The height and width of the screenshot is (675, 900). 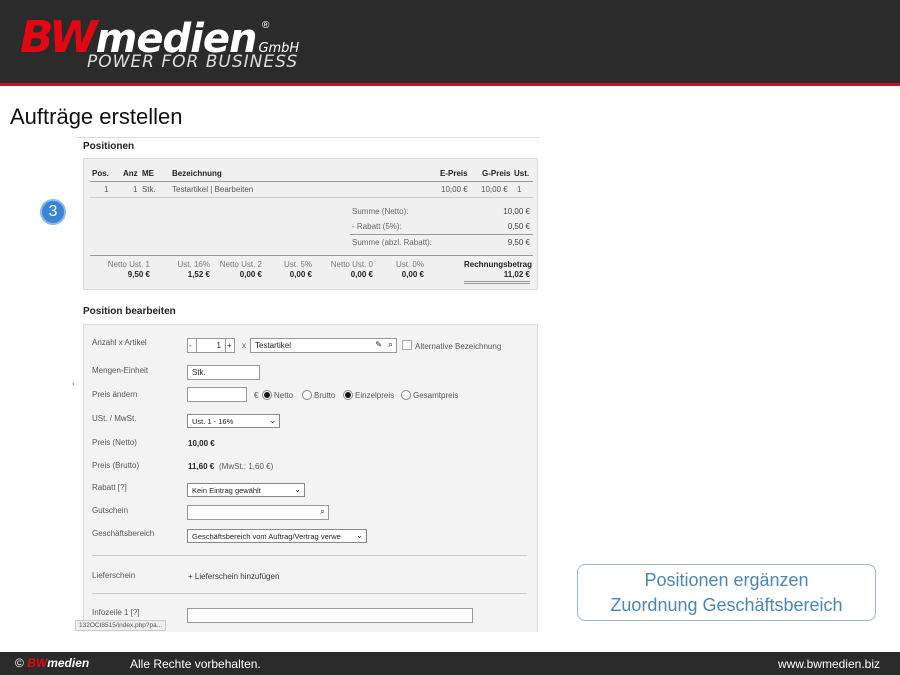 What do you see at coordinates (100, 173) in the screenshot?
I see `col-pos: Pos.` at bounding box center [100, 173].